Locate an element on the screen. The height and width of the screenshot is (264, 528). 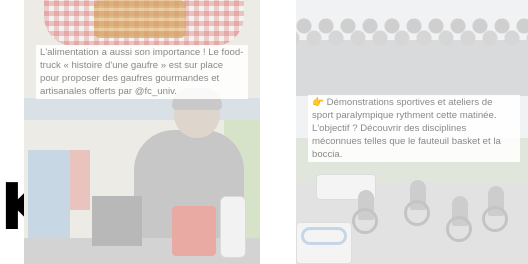
event-sign is located at coordinates (324, 243).